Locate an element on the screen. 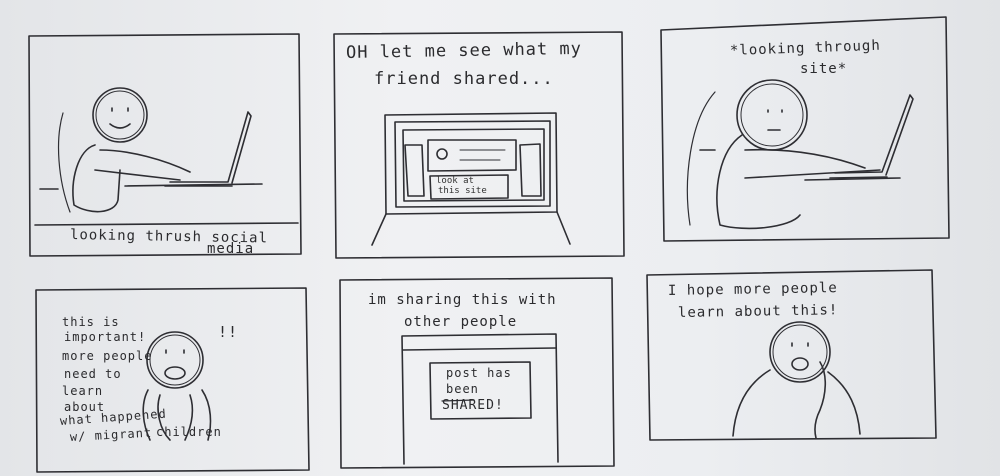 The height and width of the screenshot is (476, 1000). panel-4-text-line: this is is located at coordinates (91, 322).